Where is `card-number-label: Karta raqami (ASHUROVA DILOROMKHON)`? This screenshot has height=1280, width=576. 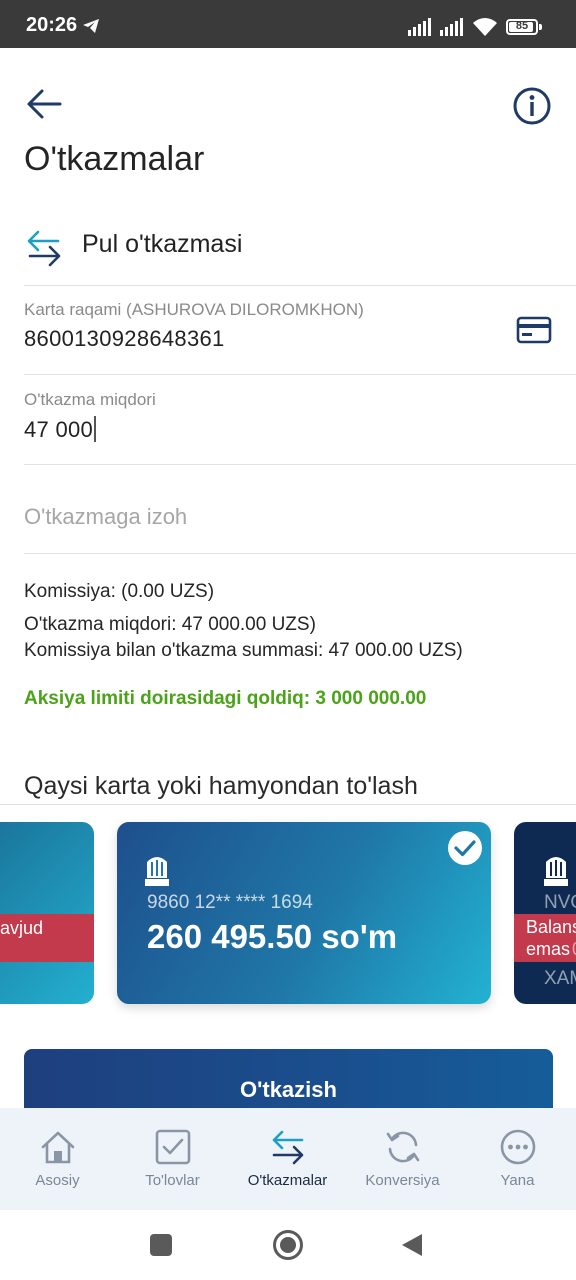
card-number-label: Karta raqami (ASHUROVA DILOROMKHON) is located at coordinates (194, 309).